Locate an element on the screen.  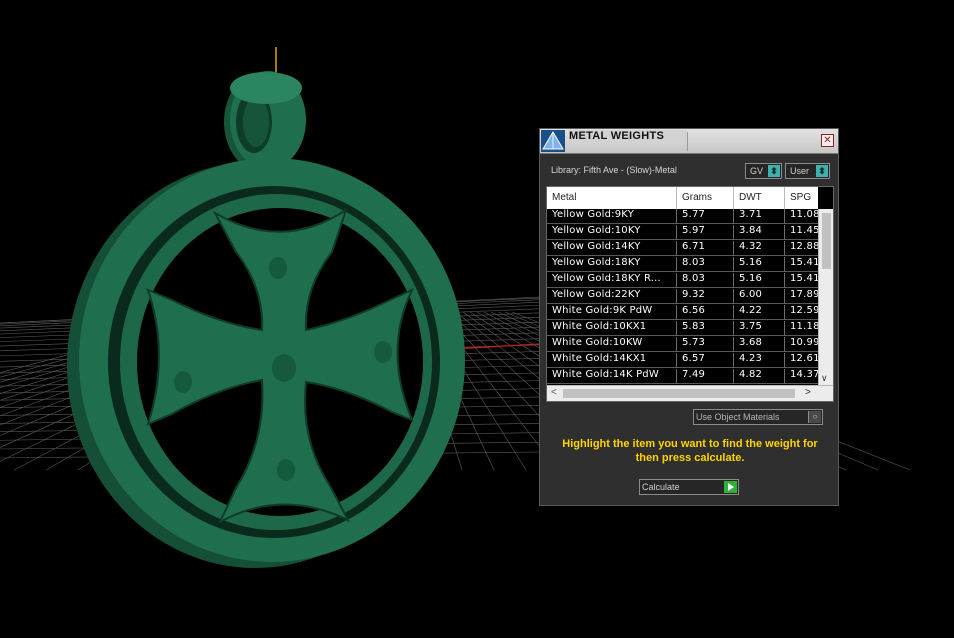
cell-spg: 11.08 is located at coordinates (804, 214).